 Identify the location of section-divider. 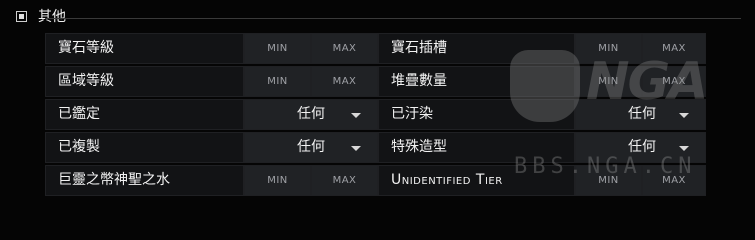
(393, 18).